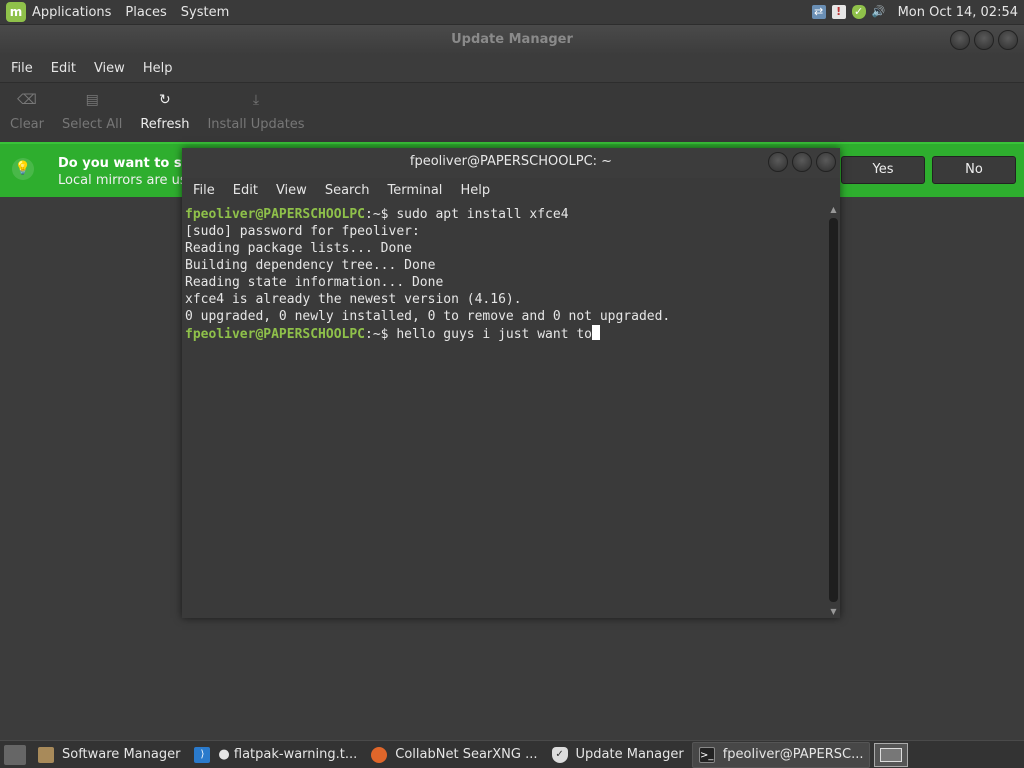  I want to click on menu-system: System, so click(205, 12).